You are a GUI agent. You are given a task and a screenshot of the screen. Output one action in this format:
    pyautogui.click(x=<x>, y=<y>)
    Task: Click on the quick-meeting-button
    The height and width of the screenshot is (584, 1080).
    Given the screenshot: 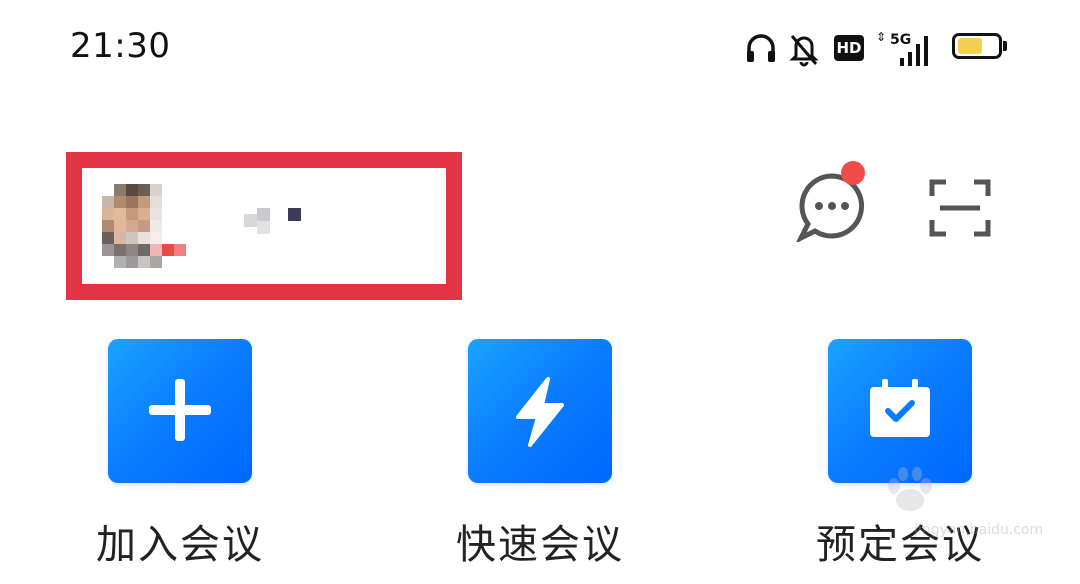 What is the action you would take?
    pyautogui.click(x=540, y=411)
    